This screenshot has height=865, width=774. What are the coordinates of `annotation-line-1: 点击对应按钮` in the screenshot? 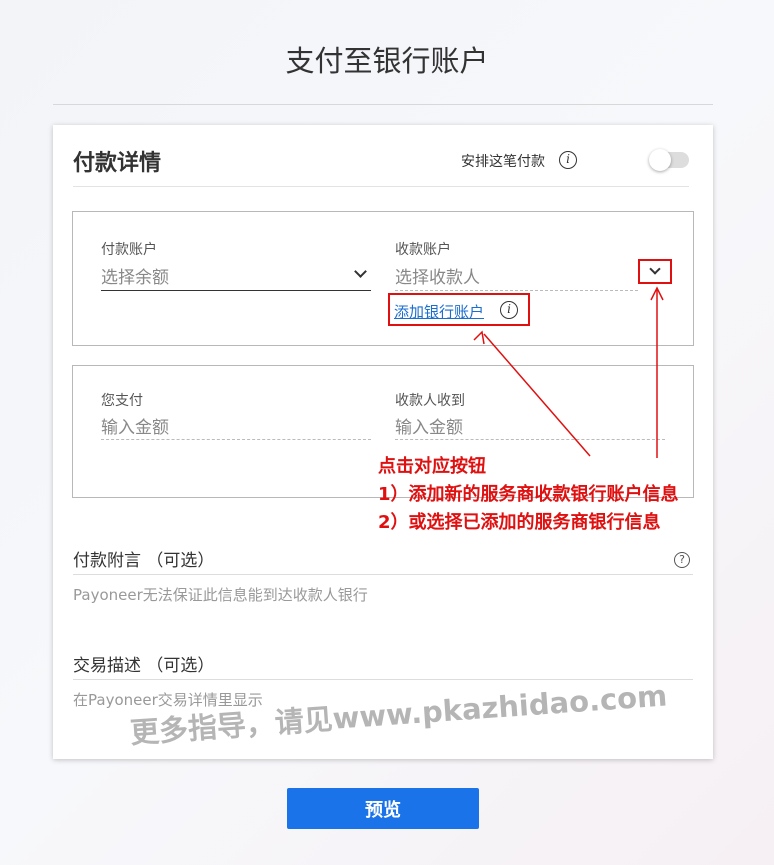 It's located at (432, 466).